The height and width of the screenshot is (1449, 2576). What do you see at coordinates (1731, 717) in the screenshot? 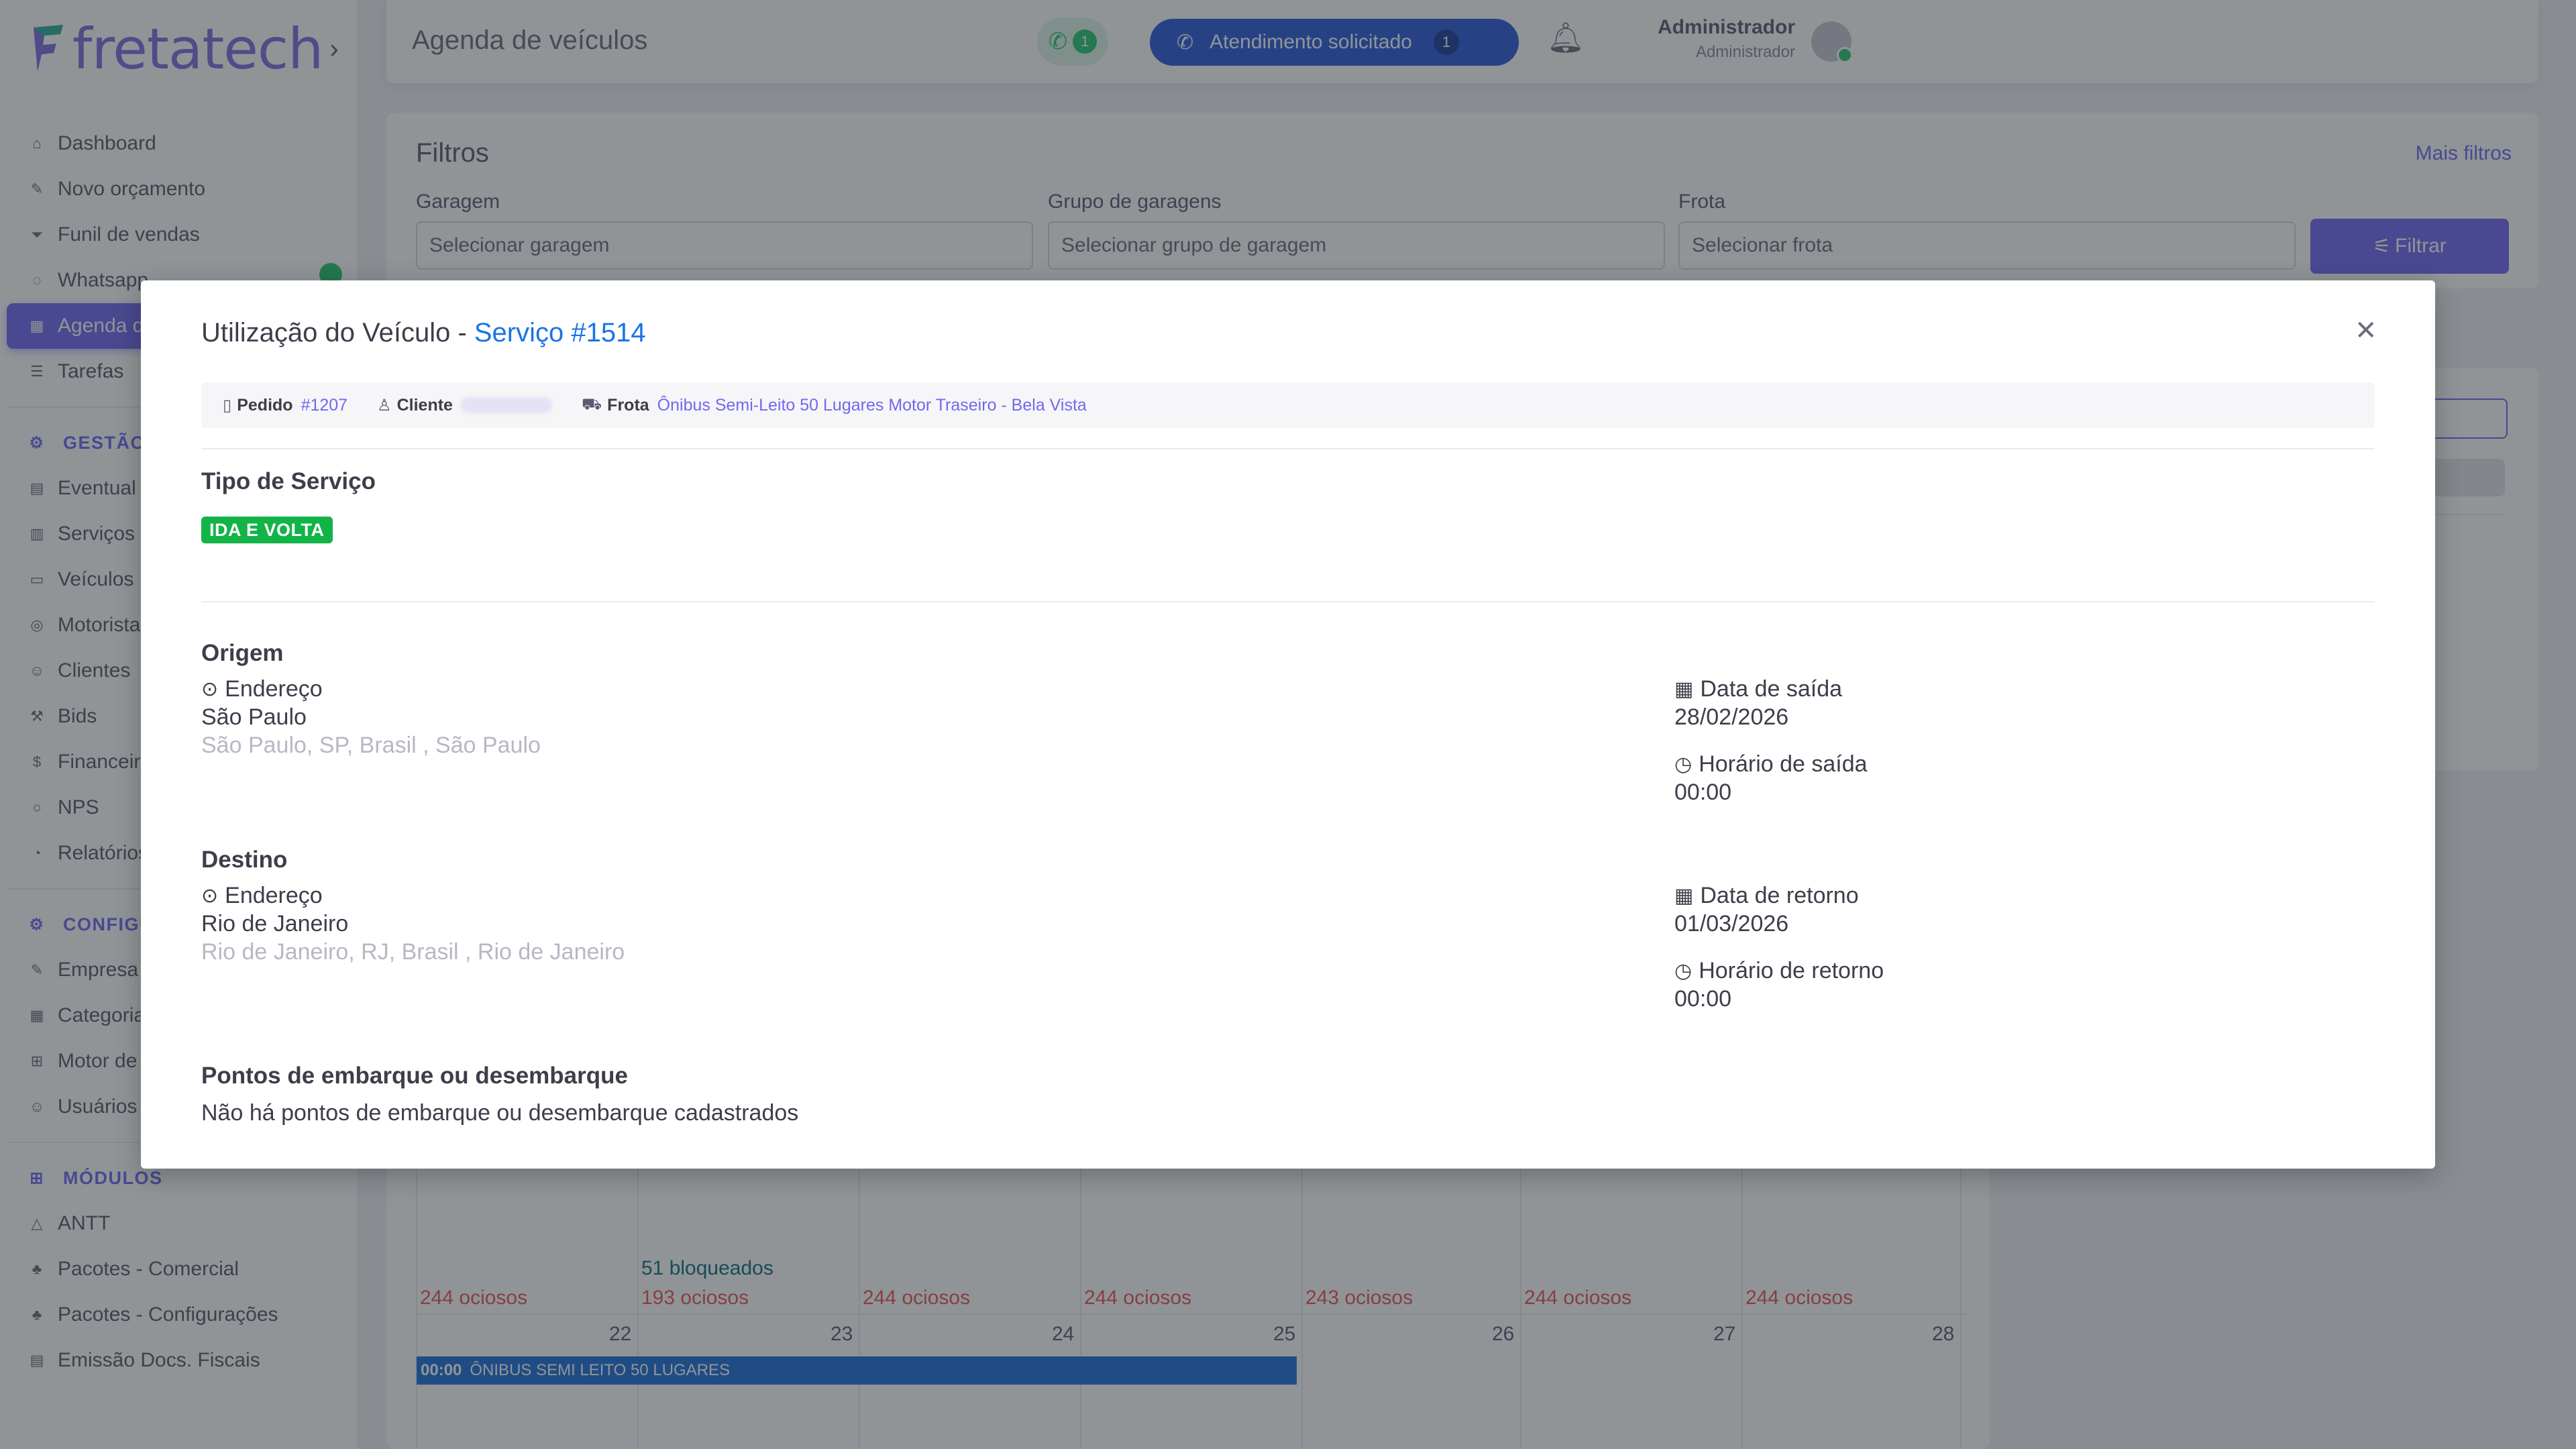
I see `departure-date-value: 28/02/2026` at bounding box center [1731, 717].